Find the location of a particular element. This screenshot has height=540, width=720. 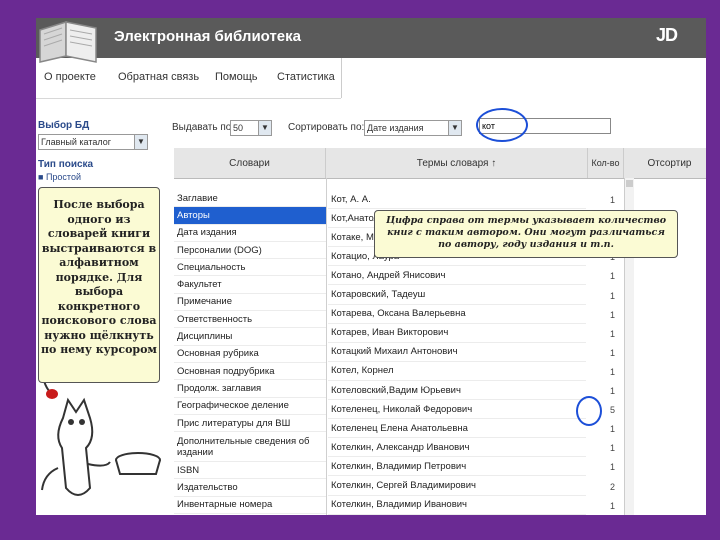

app-title: Электронная библиотека is located at coordinates (207, 36).